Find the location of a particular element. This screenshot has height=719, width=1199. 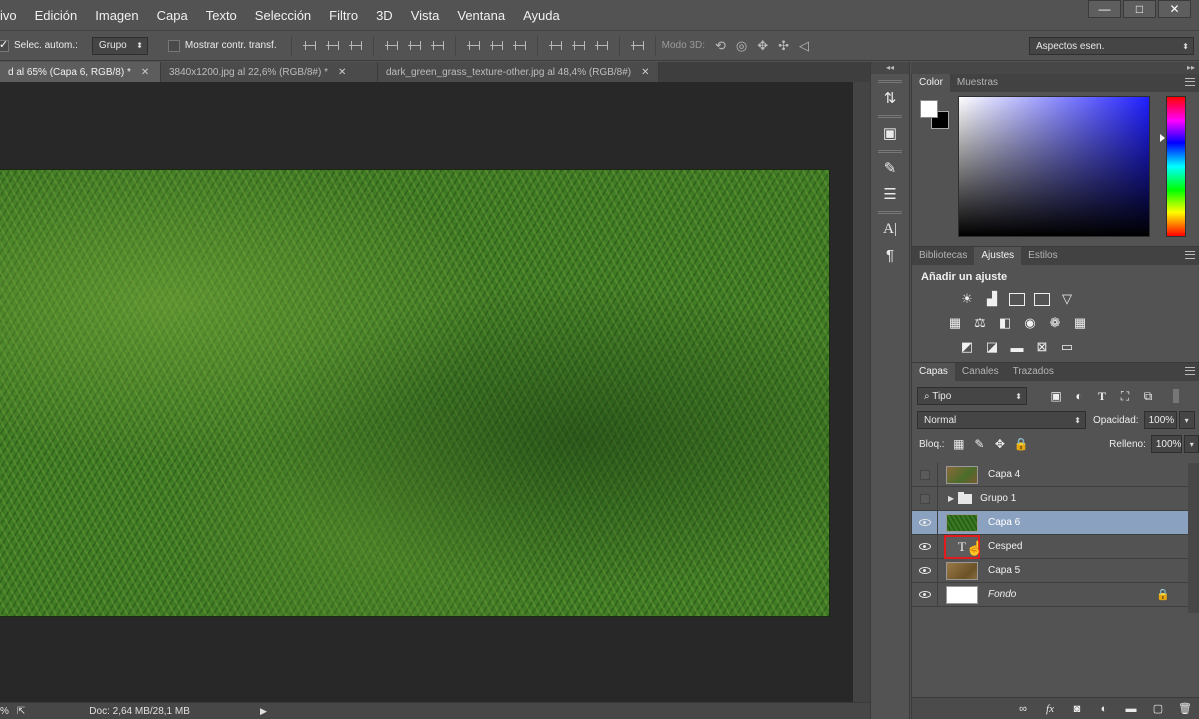

status-menu-arrow-icon: ▶ is located at coordinates (263, 711).